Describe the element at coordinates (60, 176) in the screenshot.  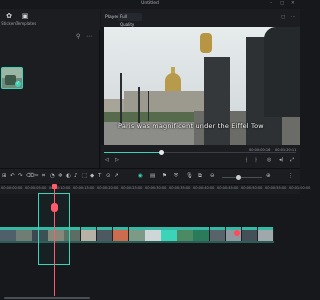
I see `freeze-icon: ❄` at that location.